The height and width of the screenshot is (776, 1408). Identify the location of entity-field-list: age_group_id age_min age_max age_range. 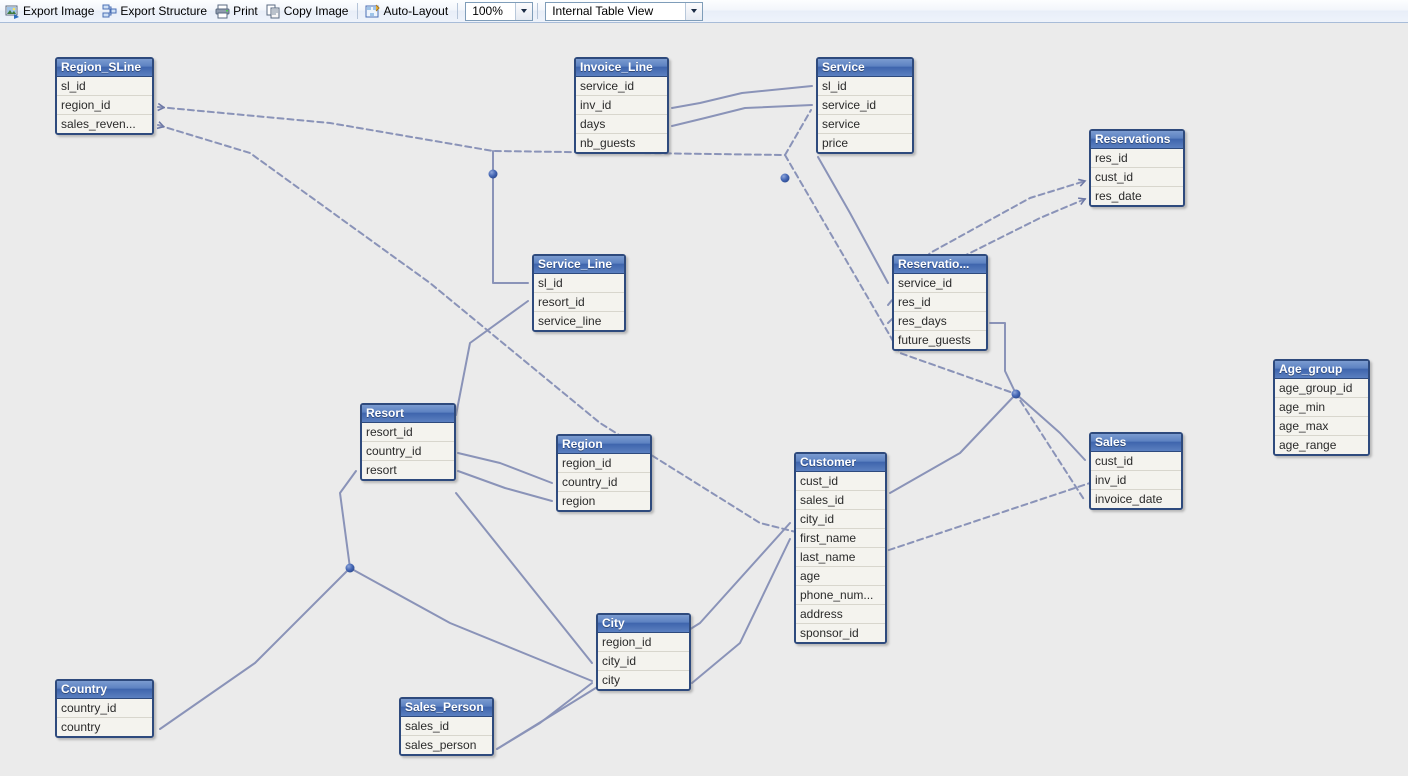
(1321, 416).